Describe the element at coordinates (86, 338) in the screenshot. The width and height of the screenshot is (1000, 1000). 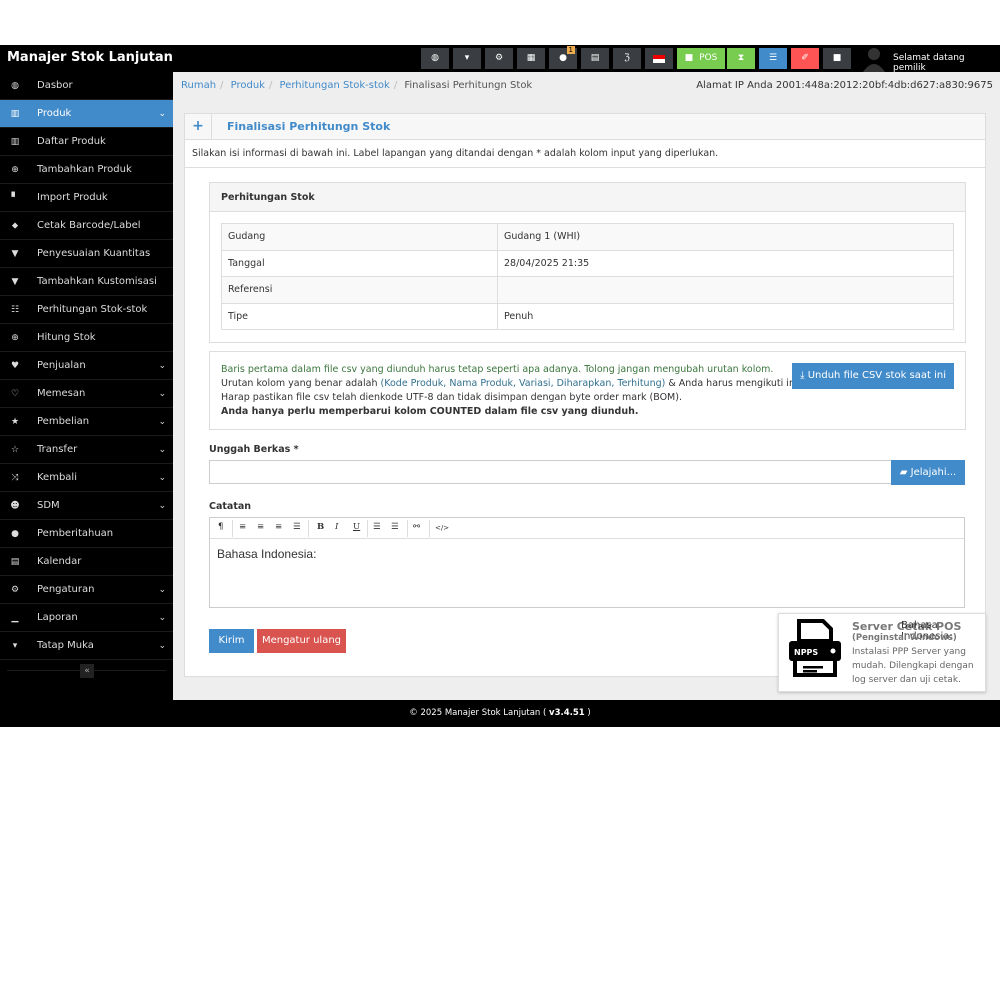
I see `sidebar-item-hitung-stok: ⊕ Hitung Stok` at that location.